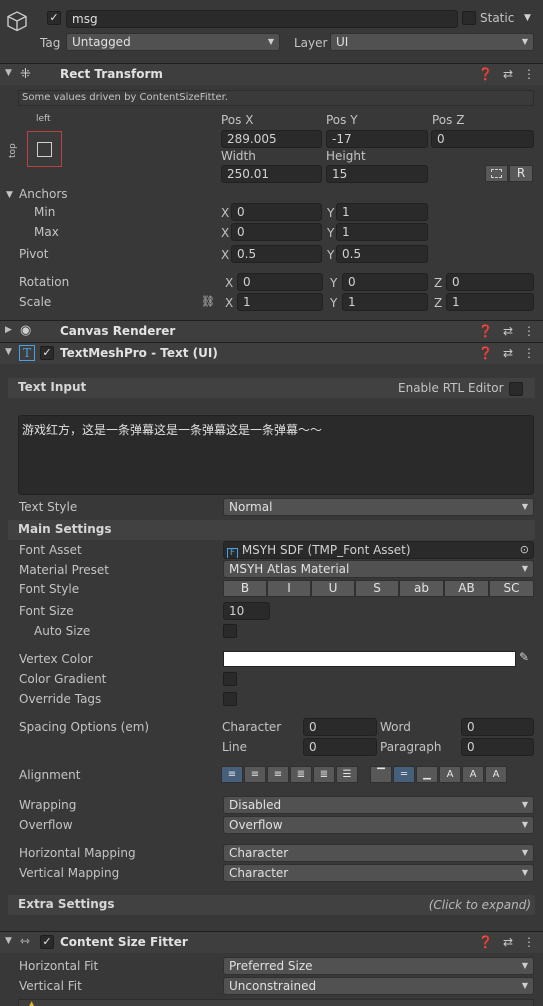  Describe the element at coordinates (255, 774) in the screenshot. I see `align-center-icon: ≡` at that location.